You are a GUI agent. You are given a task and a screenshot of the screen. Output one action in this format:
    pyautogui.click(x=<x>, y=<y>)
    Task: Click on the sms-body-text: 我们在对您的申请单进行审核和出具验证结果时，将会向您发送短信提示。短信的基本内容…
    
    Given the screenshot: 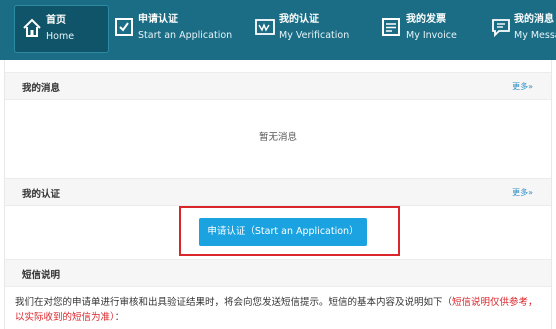 What is the action you would take?
    pyautogui.click(x=234, y=302)
    